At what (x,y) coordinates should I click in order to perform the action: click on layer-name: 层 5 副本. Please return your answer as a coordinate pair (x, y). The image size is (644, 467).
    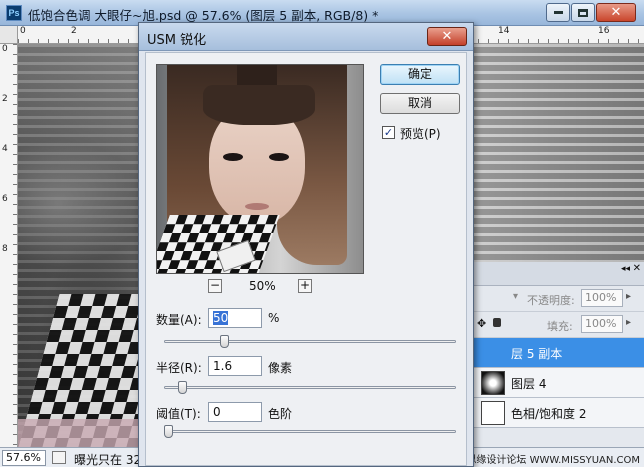
    Looking at the image, I should click on (537, 354).